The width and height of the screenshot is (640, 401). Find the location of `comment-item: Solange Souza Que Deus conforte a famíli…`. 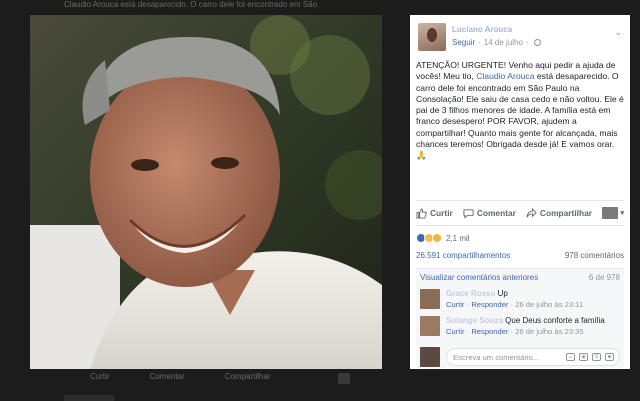

comment-item: Solange Souza Que Deus conforte a famíli… is located at coordinates (520, 329).